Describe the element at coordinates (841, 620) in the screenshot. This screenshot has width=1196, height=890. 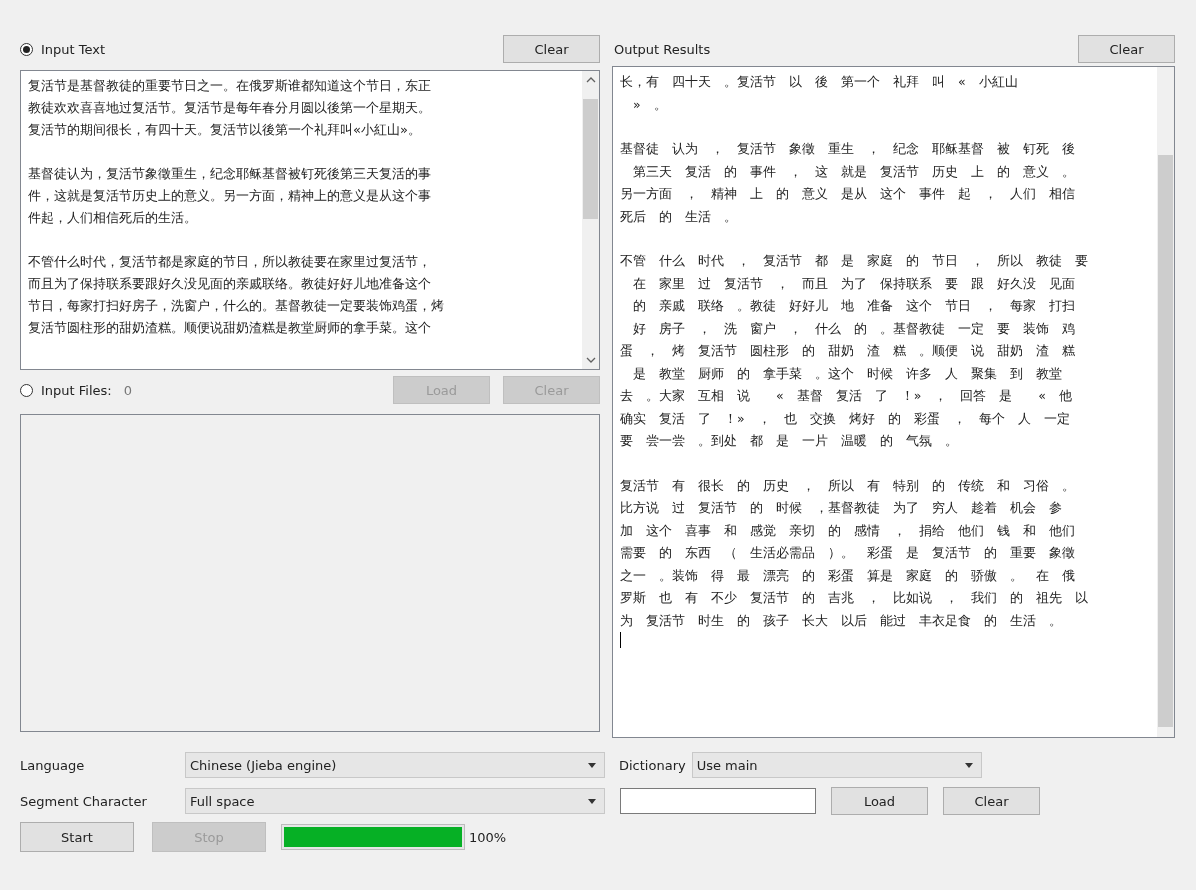
I see `text-line: 为 复活节 时生 的 孩子 长大 以后 能过 丰衣足食 的 生活 。` at that location.